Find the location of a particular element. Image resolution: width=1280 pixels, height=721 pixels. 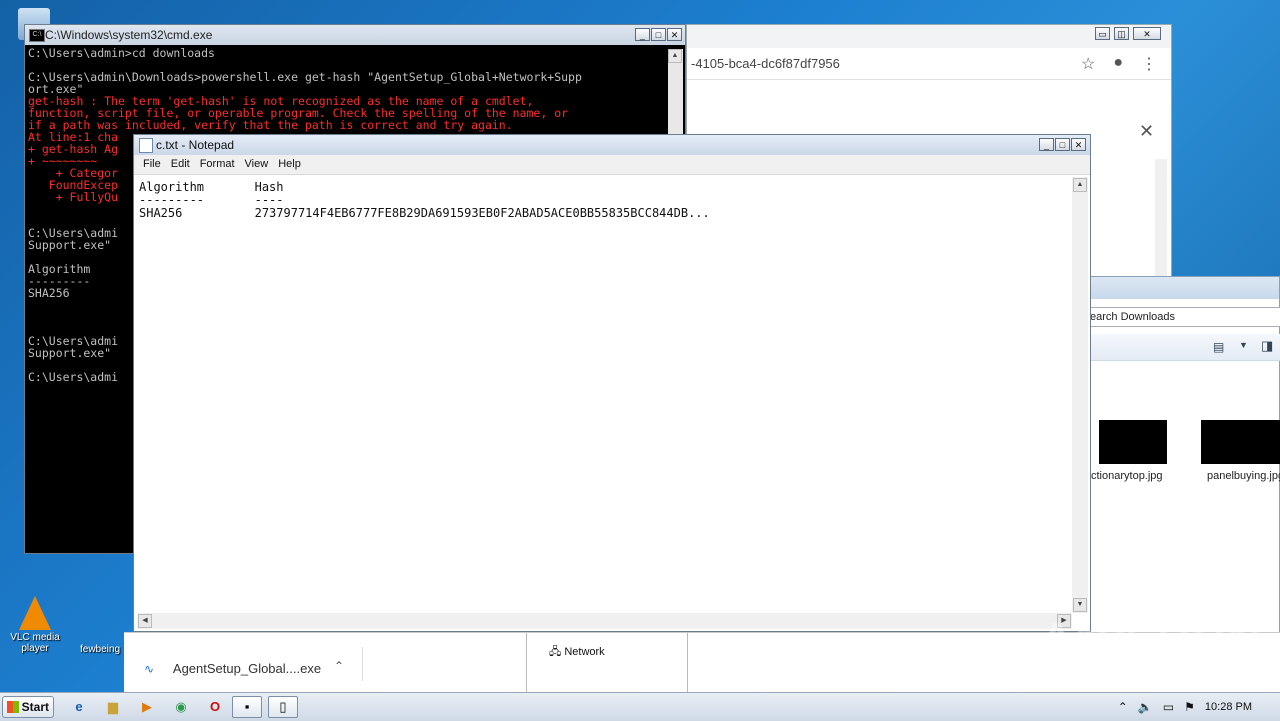

preview-pane-icon: ◨ is located at coordinates (1267, 346).